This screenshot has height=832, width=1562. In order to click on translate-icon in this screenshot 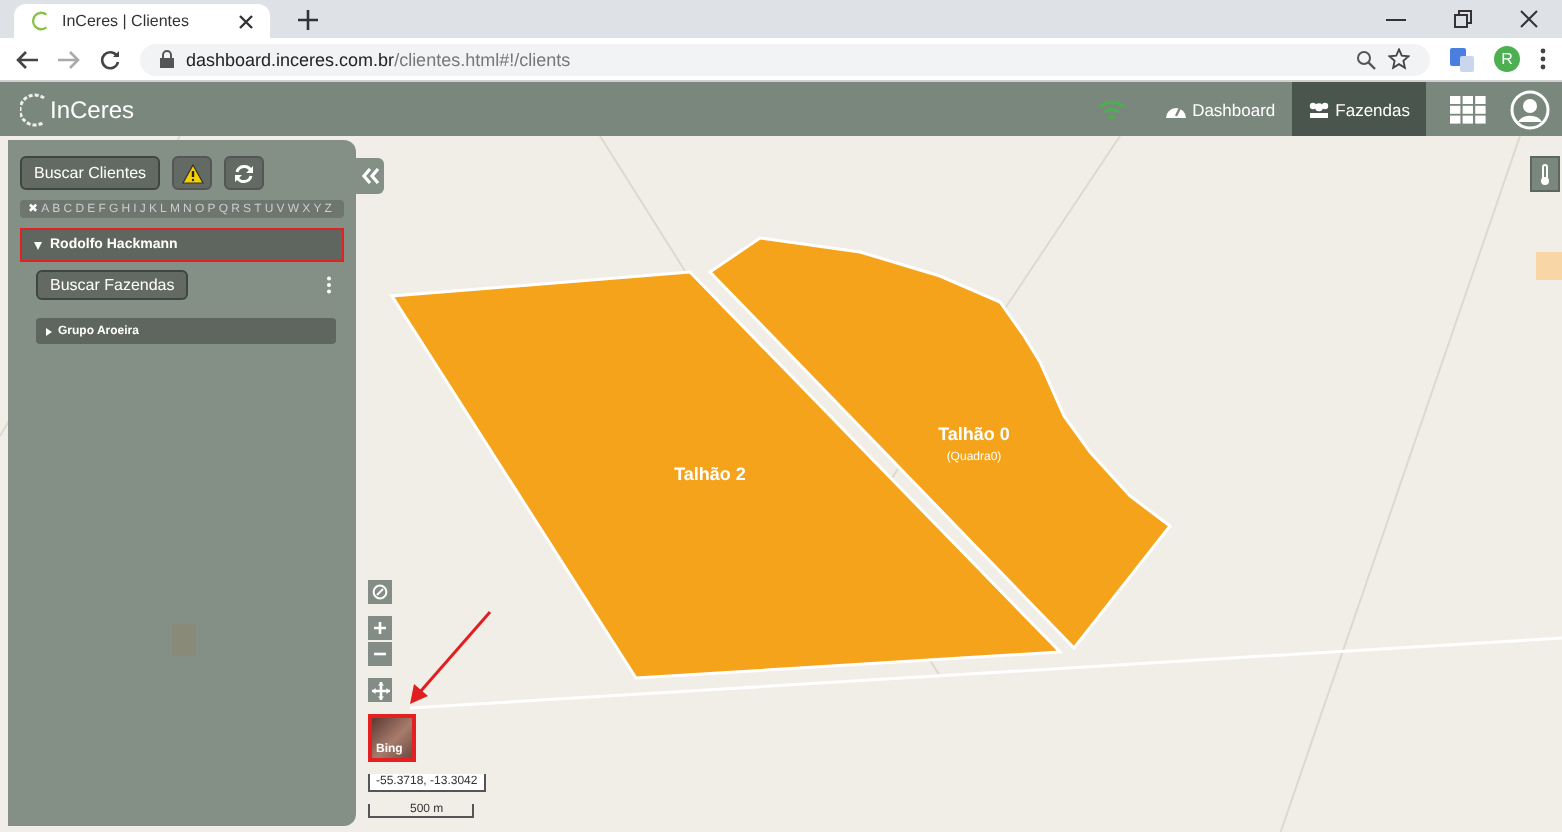, I will do `click(1462, 59)`.